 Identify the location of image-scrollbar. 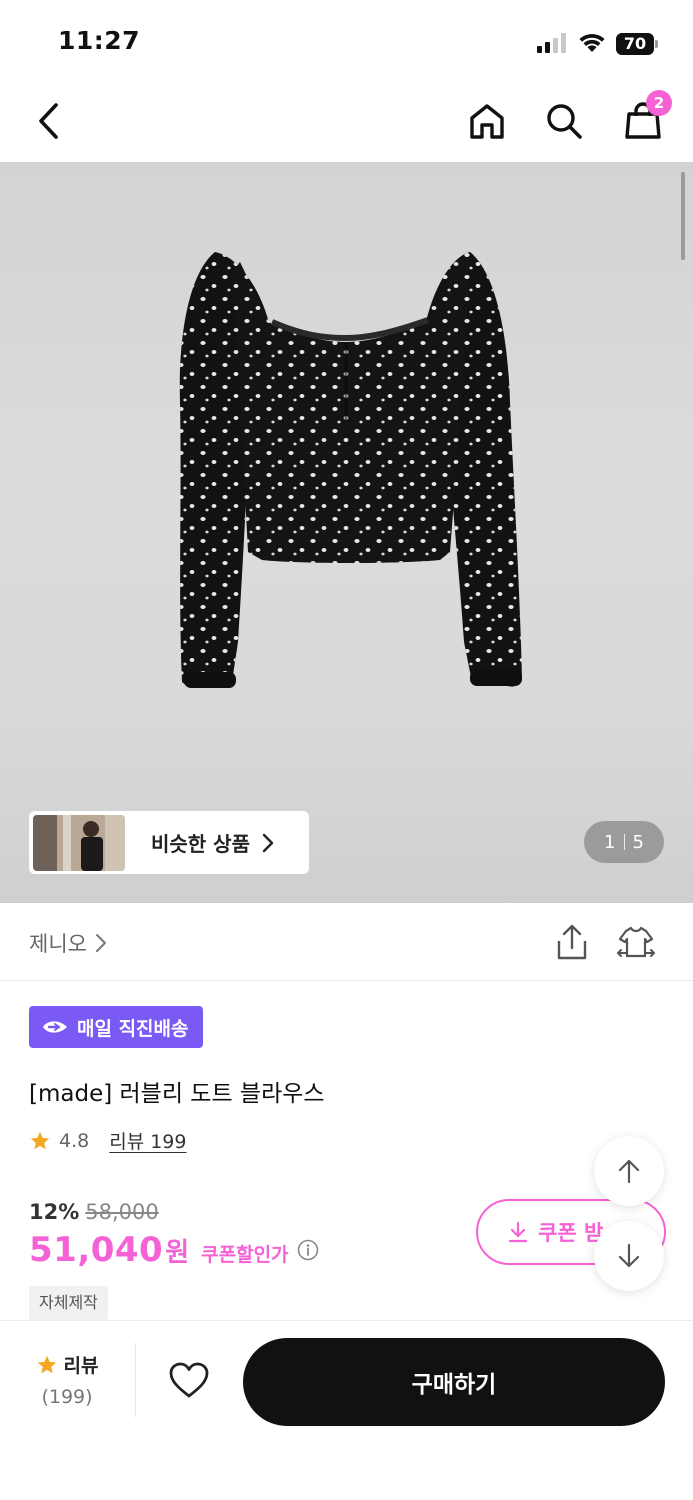
(683, 216).